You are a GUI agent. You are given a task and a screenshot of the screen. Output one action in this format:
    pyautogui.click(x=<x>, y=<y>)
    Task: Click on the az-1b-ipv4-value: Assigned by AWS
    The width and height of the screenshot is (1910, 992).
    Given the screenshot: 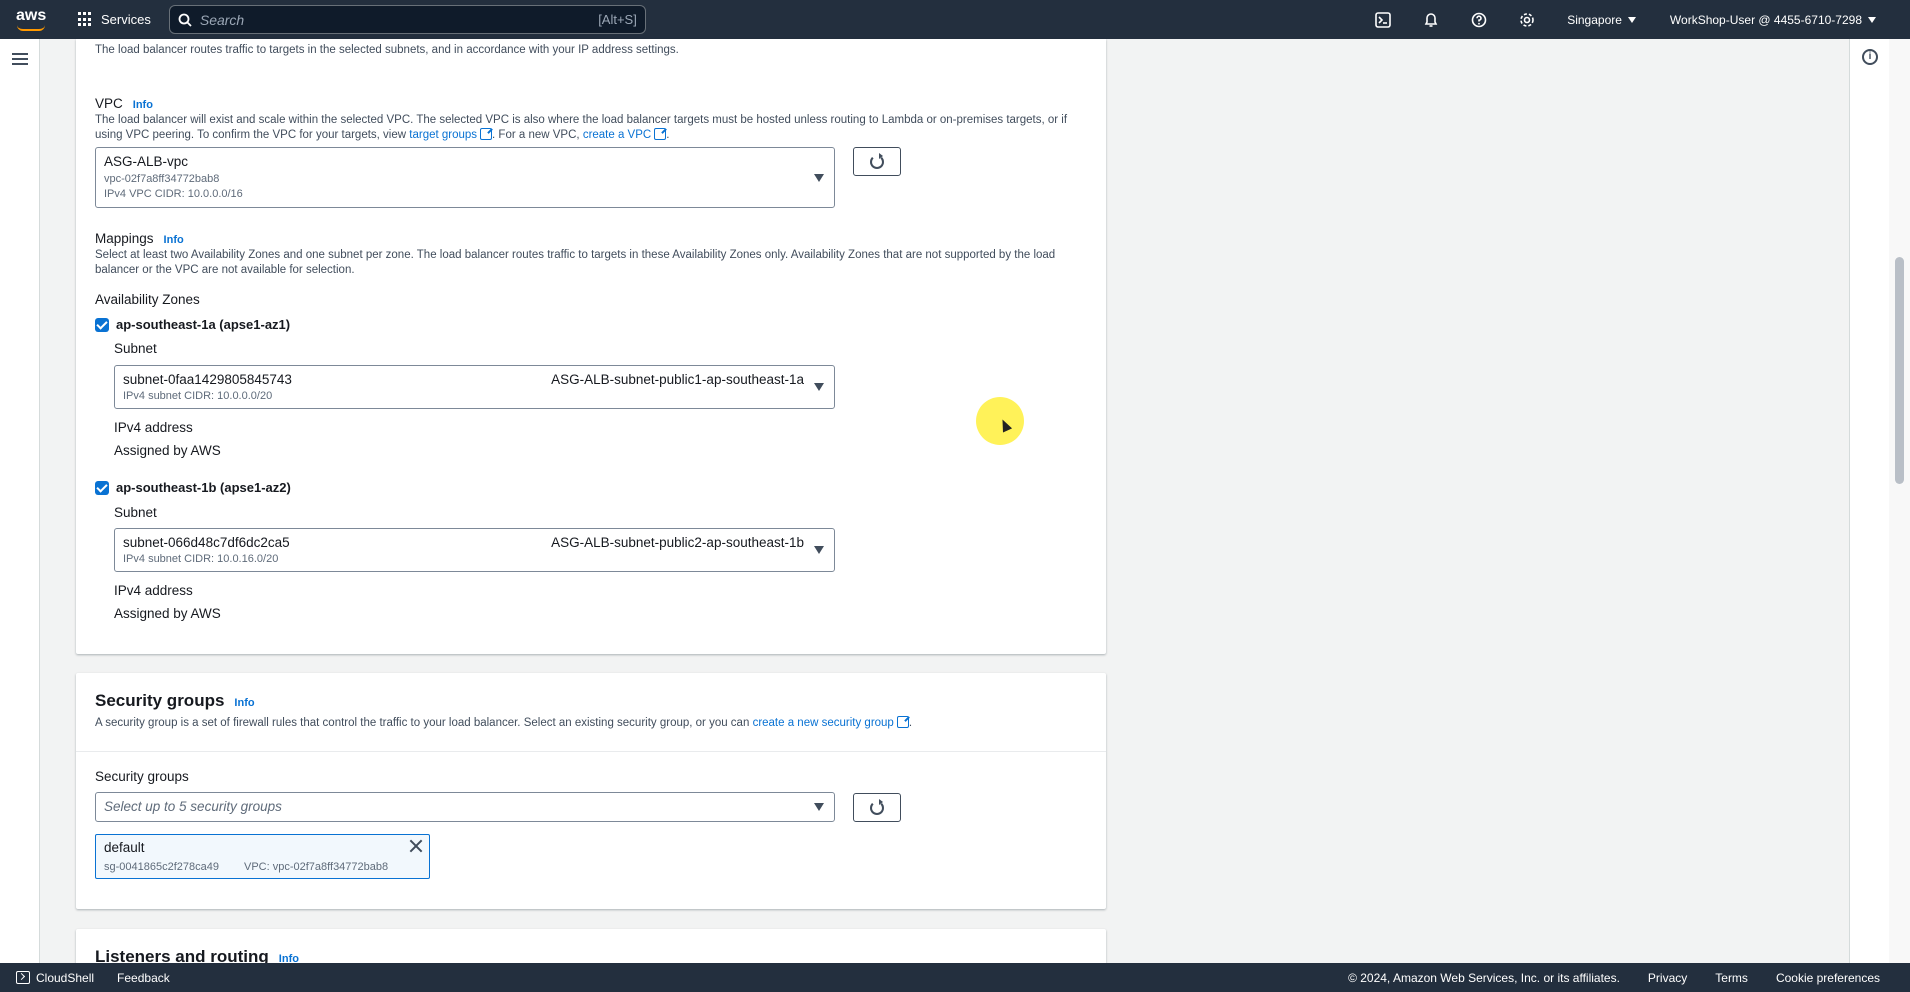 What is the action you would take?
    pyautogui.click(x=167, y=613)
    